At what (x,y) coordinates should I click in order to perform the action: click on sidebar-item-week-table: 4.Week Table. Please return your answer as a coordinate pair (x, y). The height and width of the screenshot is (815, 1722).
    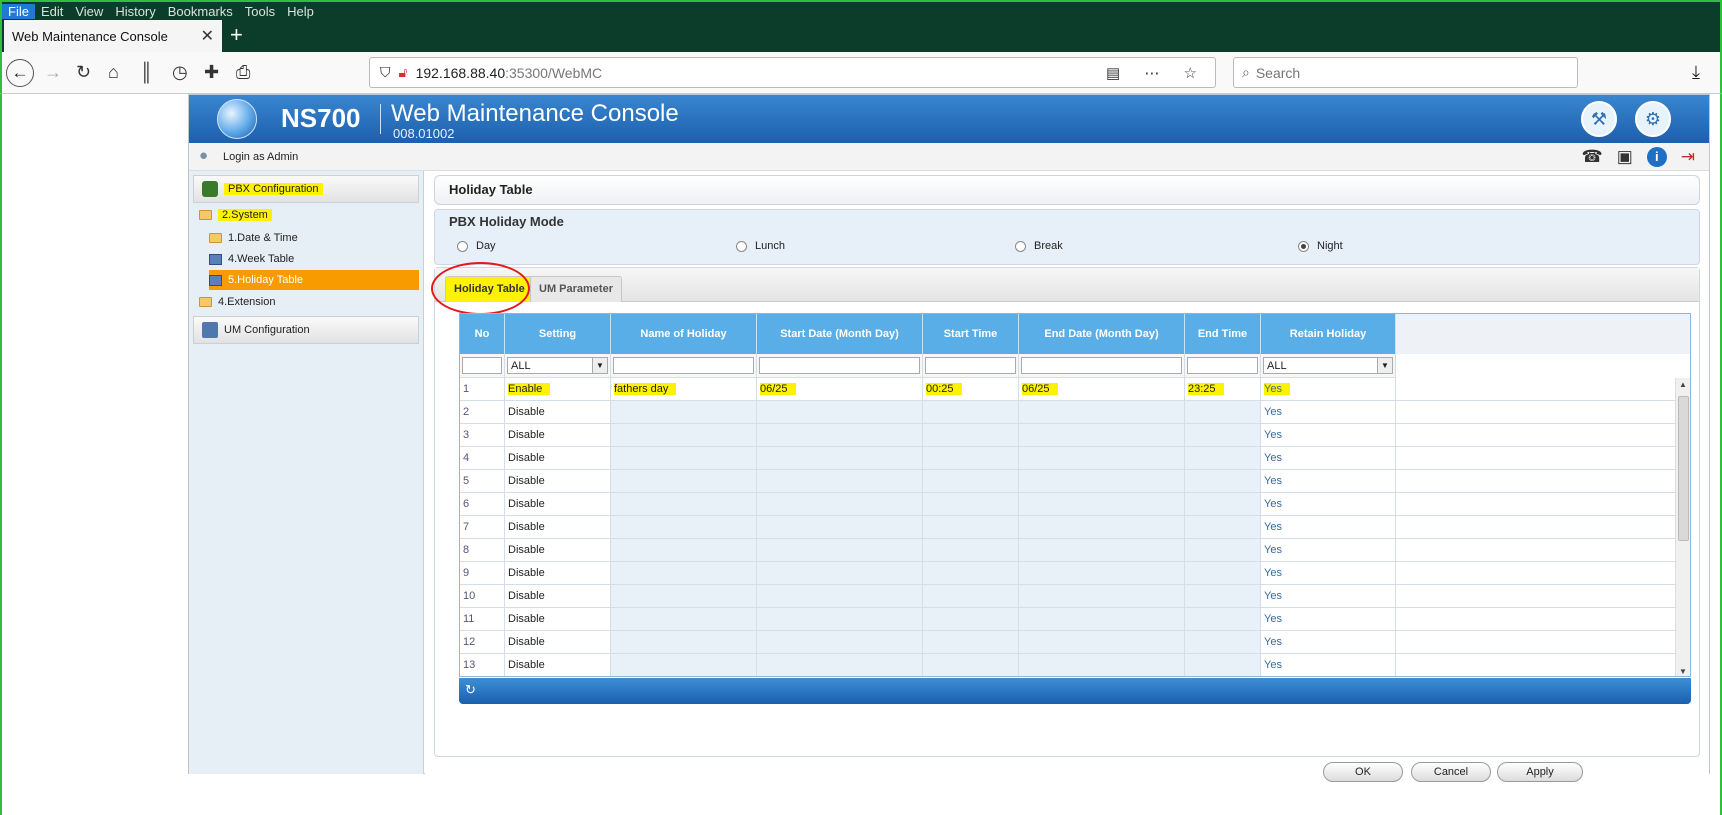
    Looking at the image, I should click on (251, 259).